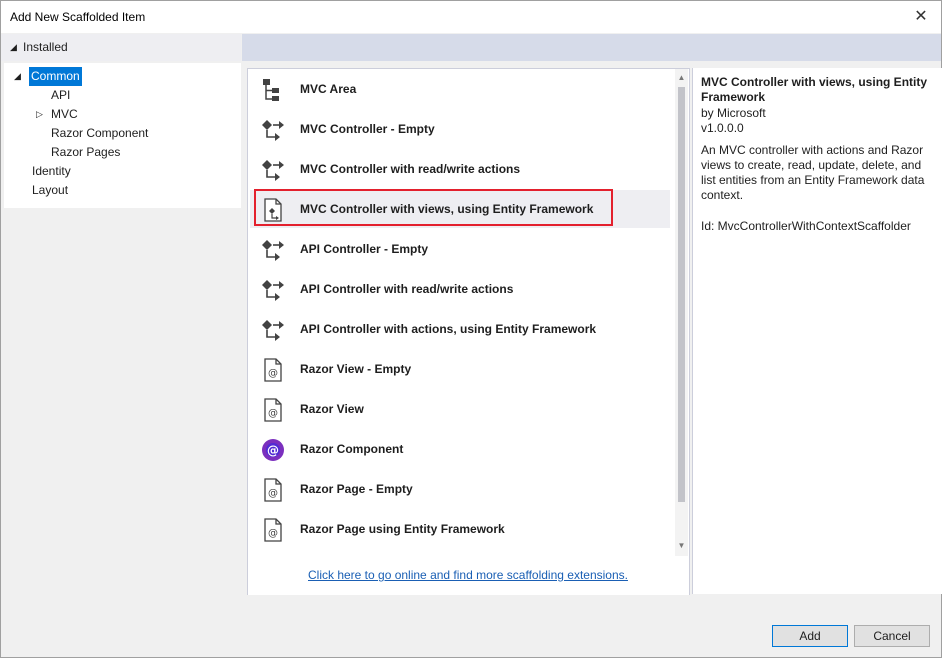 Image resolution: width=942 pixels, height=658 pixels. What do you see at coordinates (367, 129) in the screenshot?
I see `template-label: MVC Controller - Empty` at bounding box center [367, 129].